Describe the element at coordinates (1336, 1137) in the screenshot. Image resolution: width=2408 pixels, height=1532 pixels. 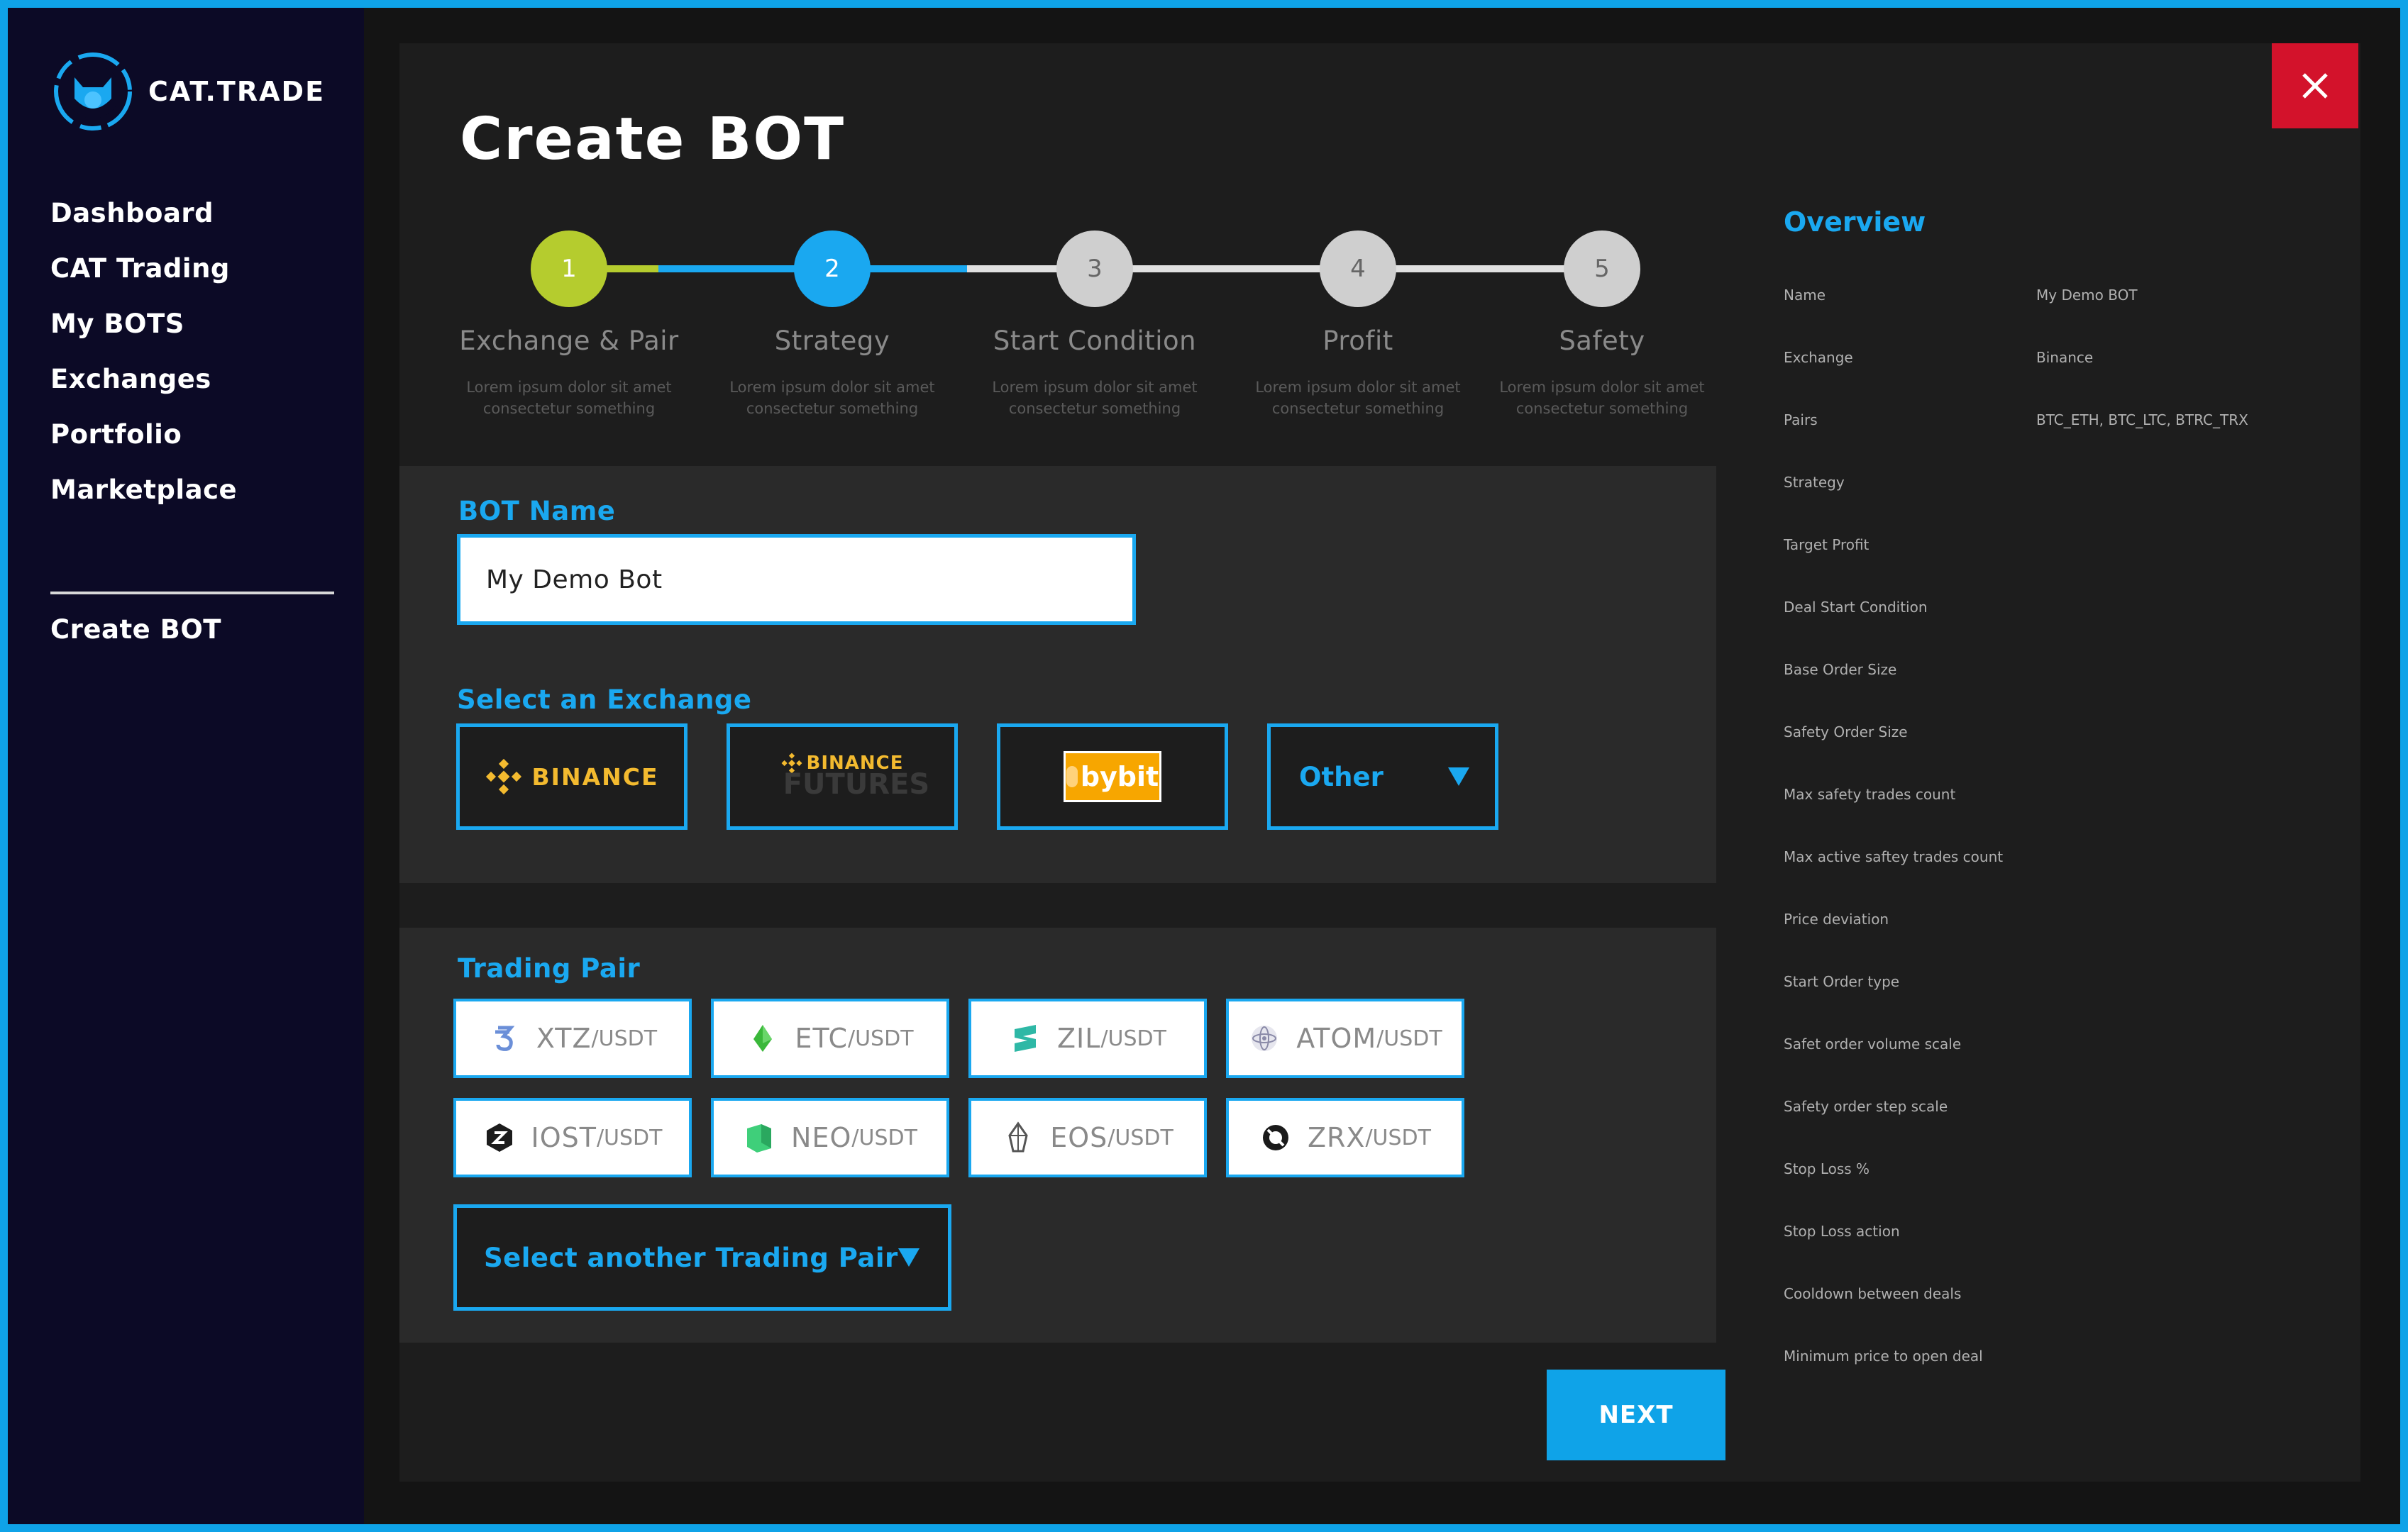
I see `pair-base: ZRX` at that location.